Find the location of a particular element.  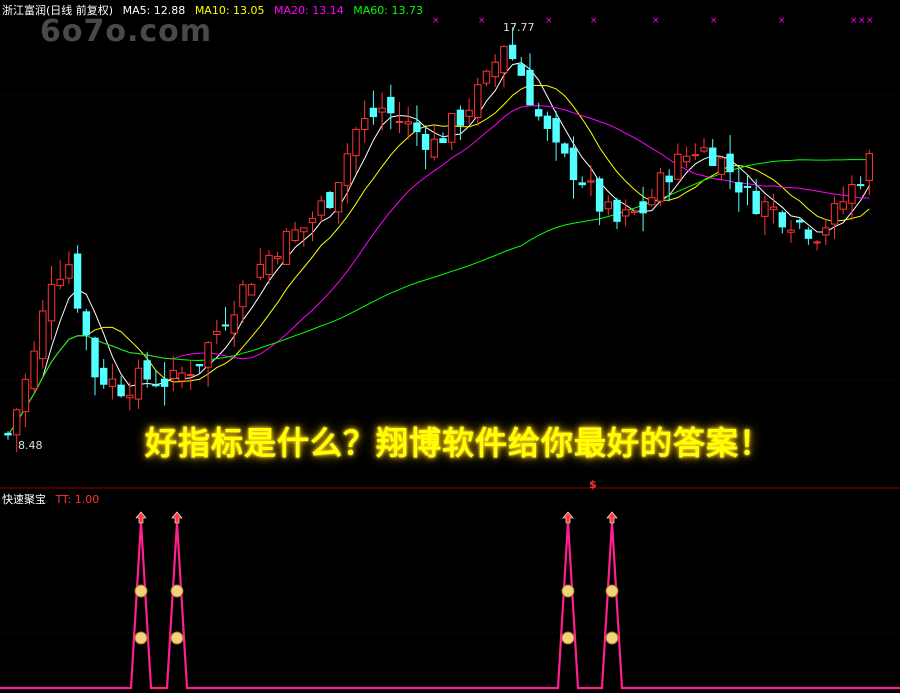

indicator-name: 快速聚宝 is located at coordinates (24, 499).